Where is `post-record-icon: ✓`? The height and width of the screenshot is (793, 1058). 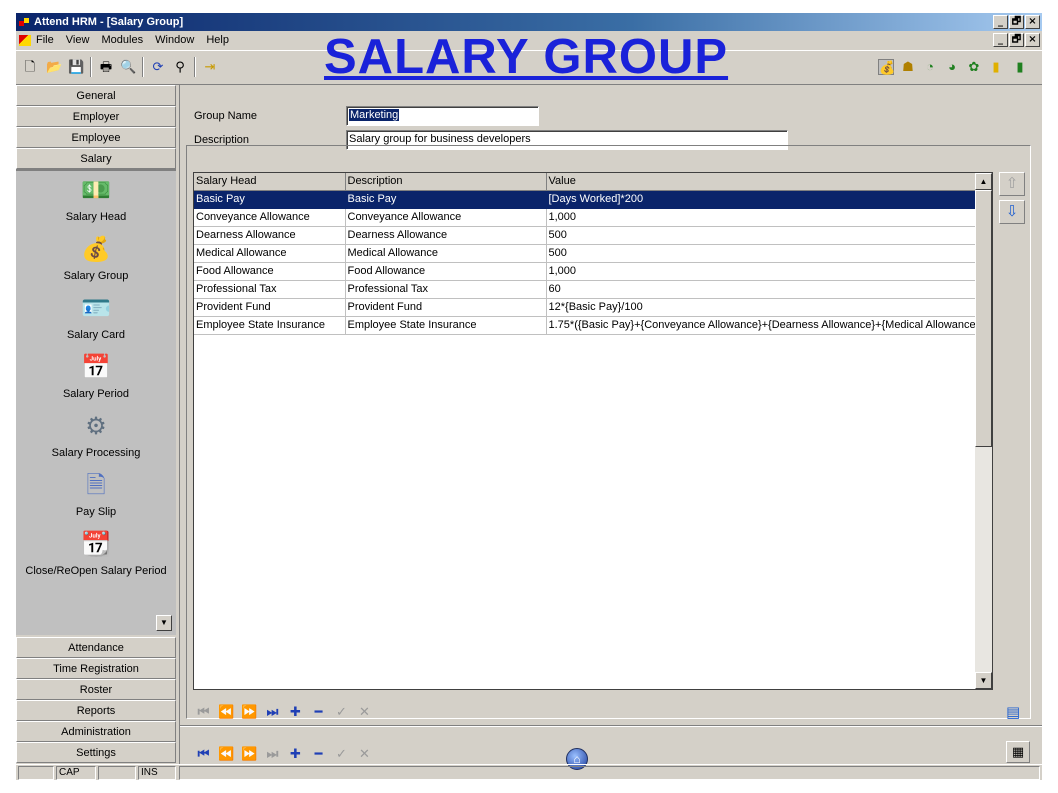 post-record-icon: ✓ is located at coordinates (341, 712).